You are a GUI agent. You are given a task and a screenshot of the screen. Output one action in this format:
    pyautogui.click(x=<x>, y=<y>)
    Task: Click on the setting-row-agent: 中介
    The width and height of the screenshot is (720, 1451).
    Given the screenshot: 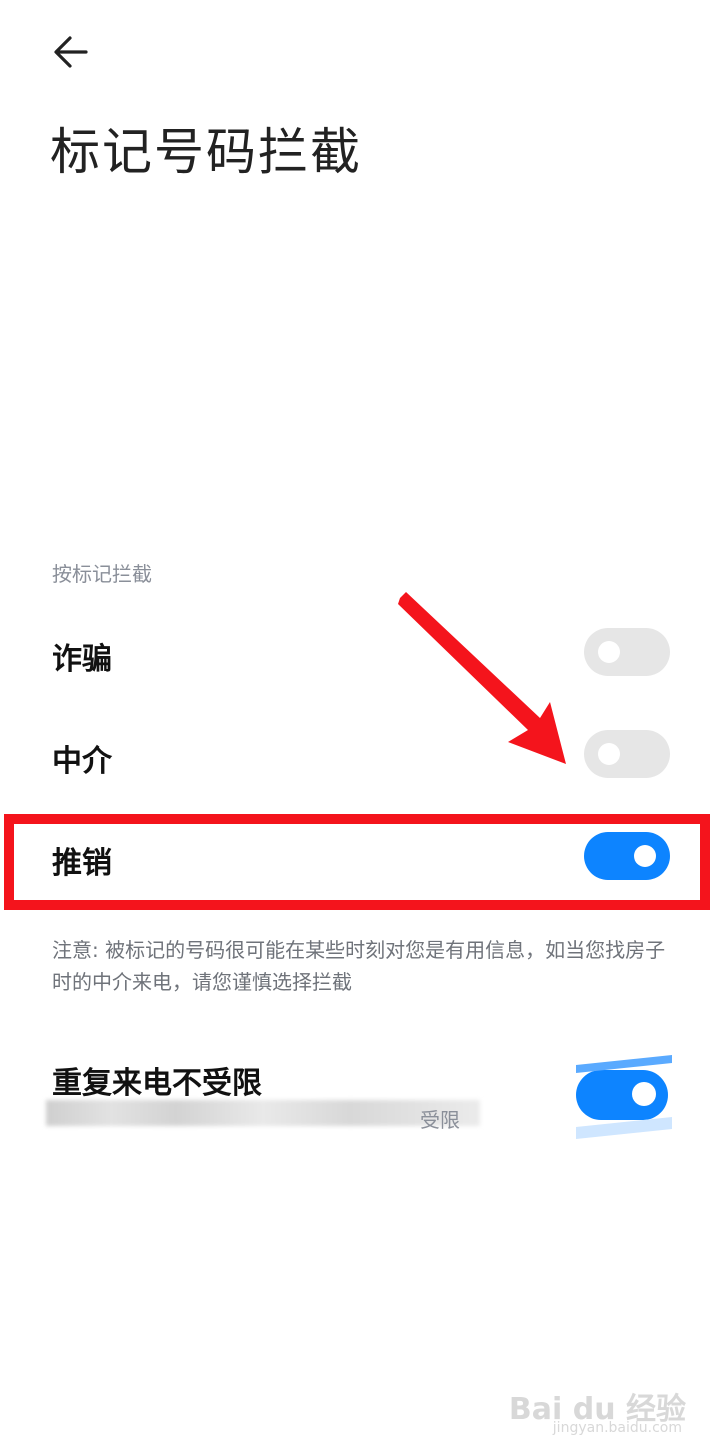 What is the action you would take?
    pyautogui.click(x=360, y=756)
    